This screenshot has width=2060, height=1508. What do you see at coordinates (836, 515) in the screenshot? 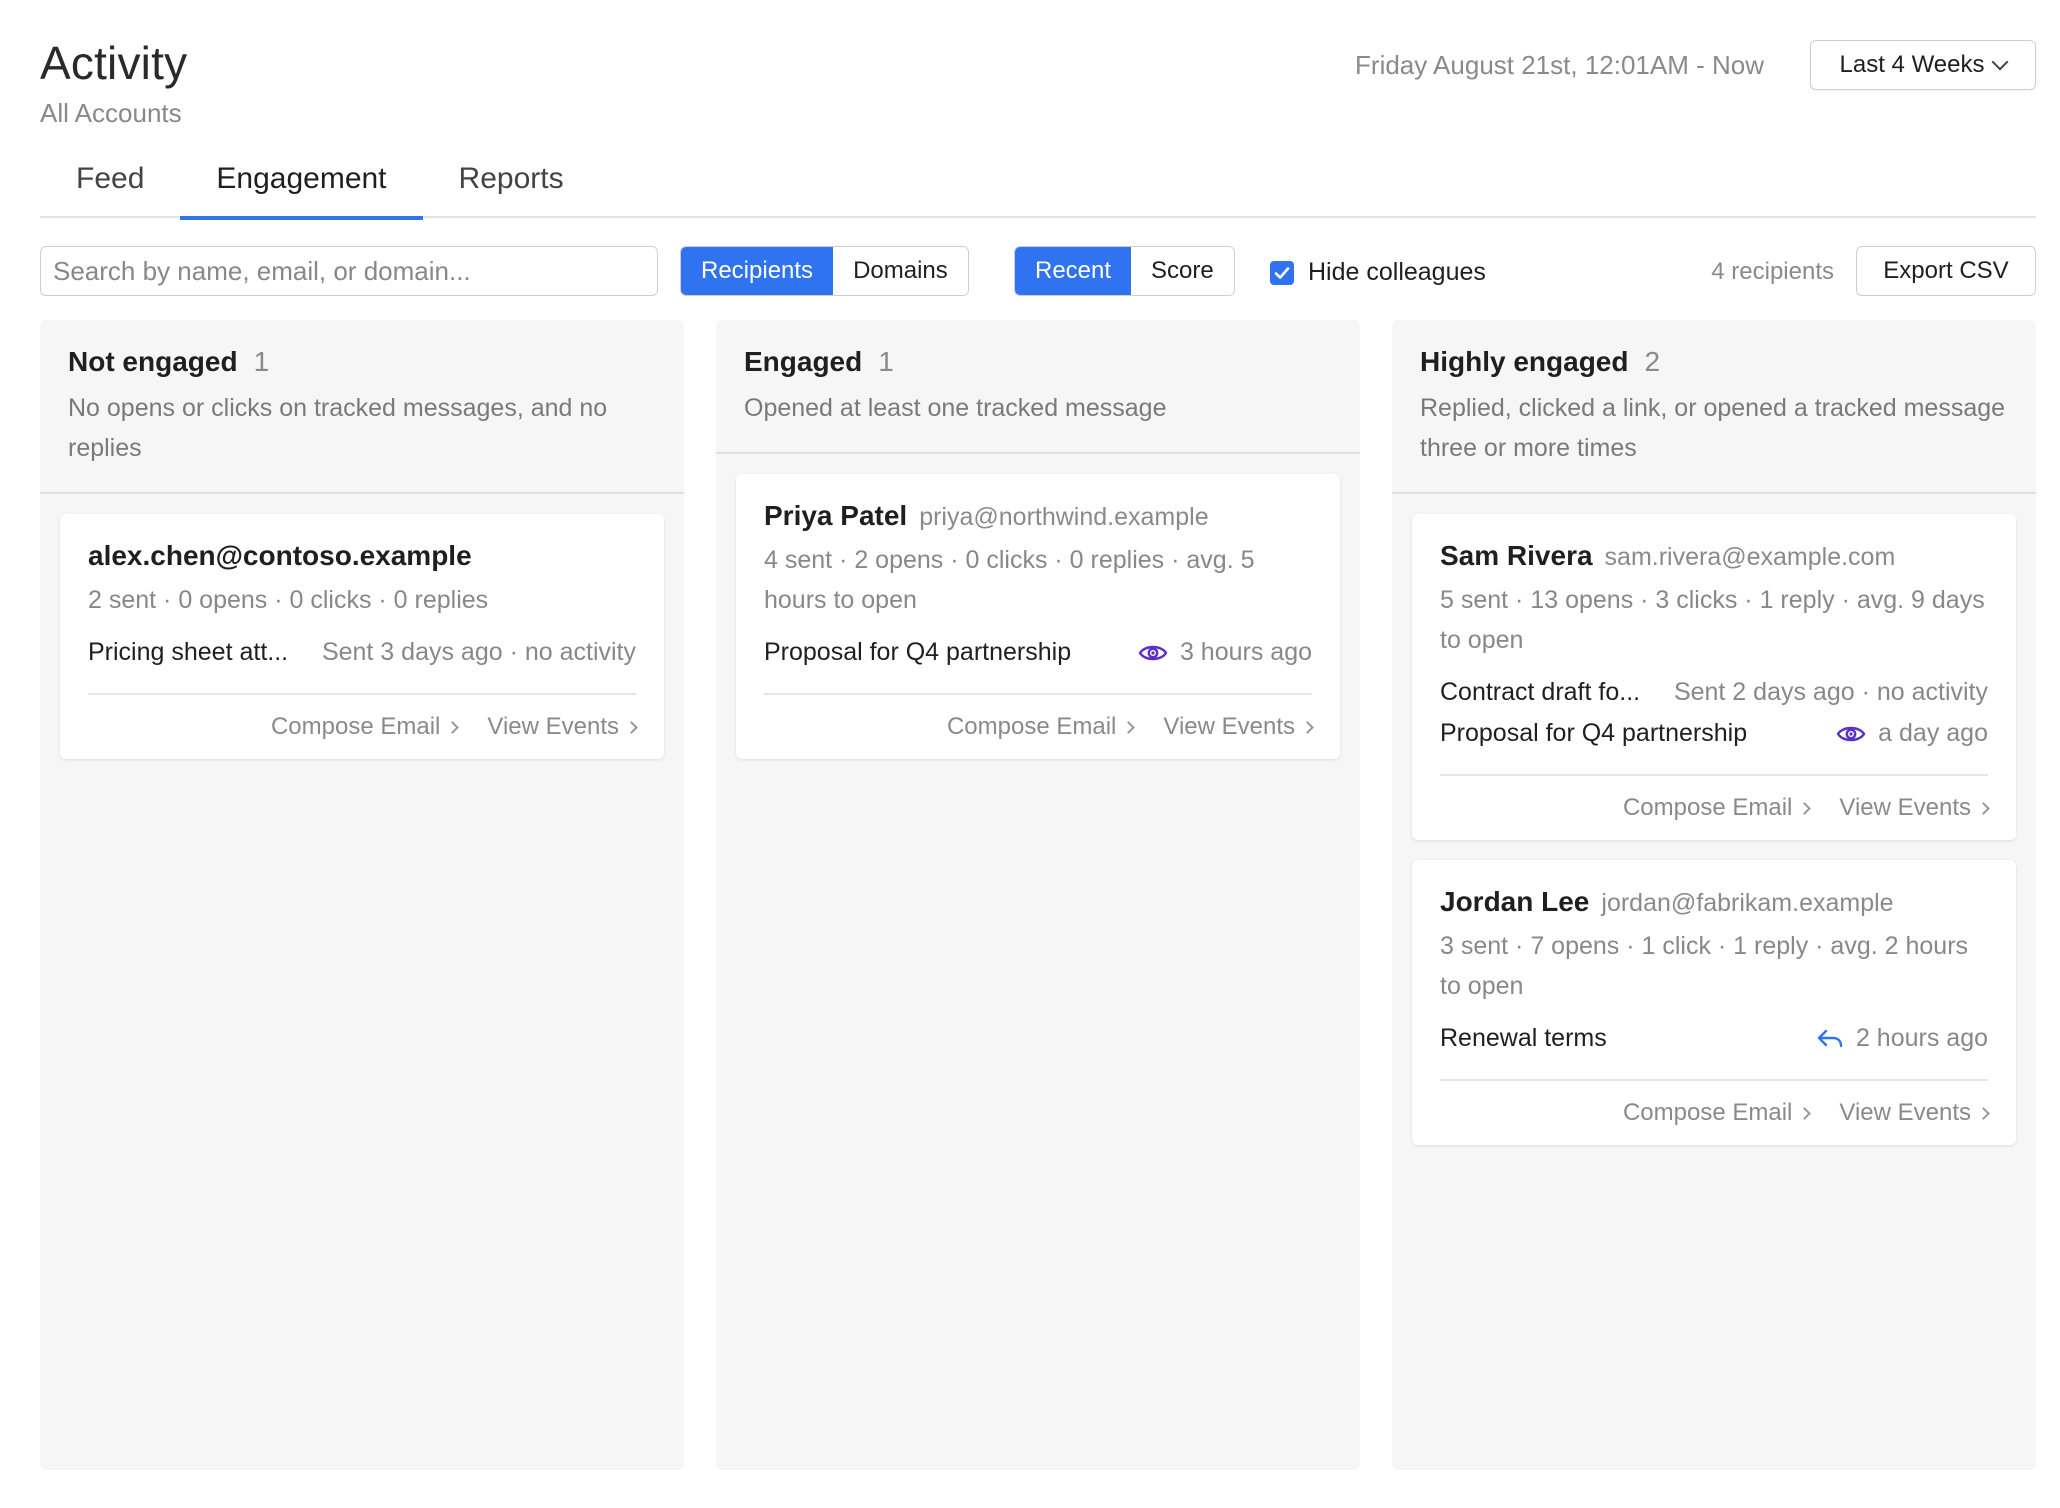
I see `recipient-name: Priya Patel` at bounding box center [836, 515].